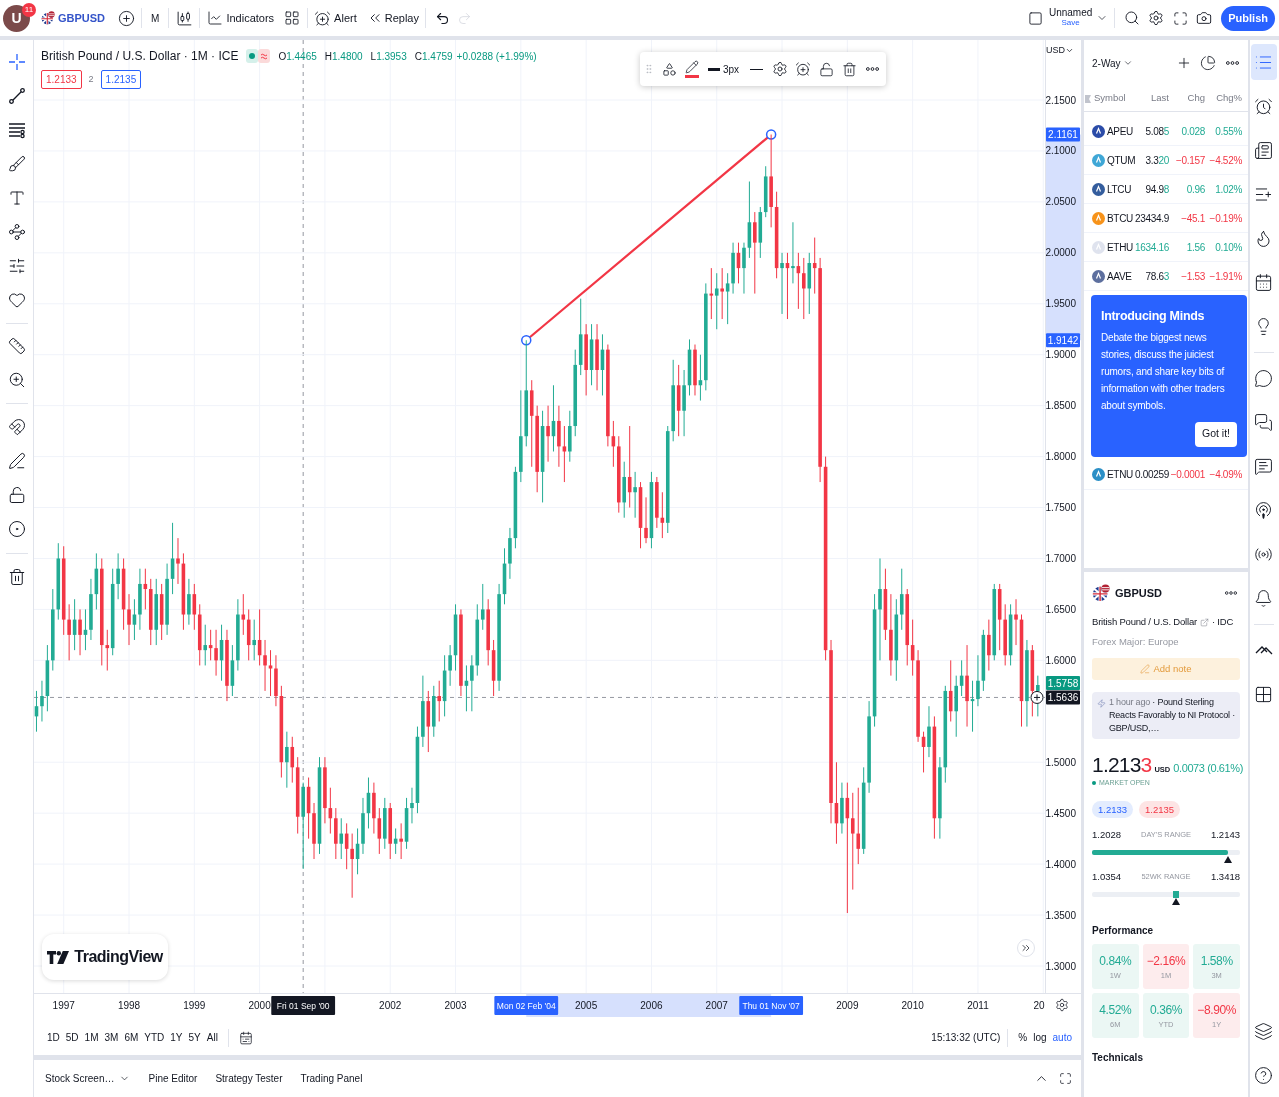 Image resolution: width=1279 pixels, height=1097 pixels. Describe the element at coordinates (1123, 931) in the screenshot. I see `section-title: Performance` at that location.